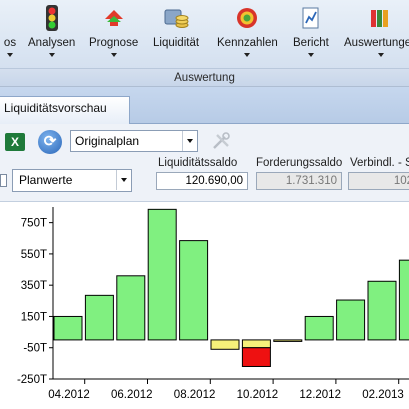 The image size is (409, 409). I want to click on ribbon-button-bericht: Bericht, so click(311, 35).